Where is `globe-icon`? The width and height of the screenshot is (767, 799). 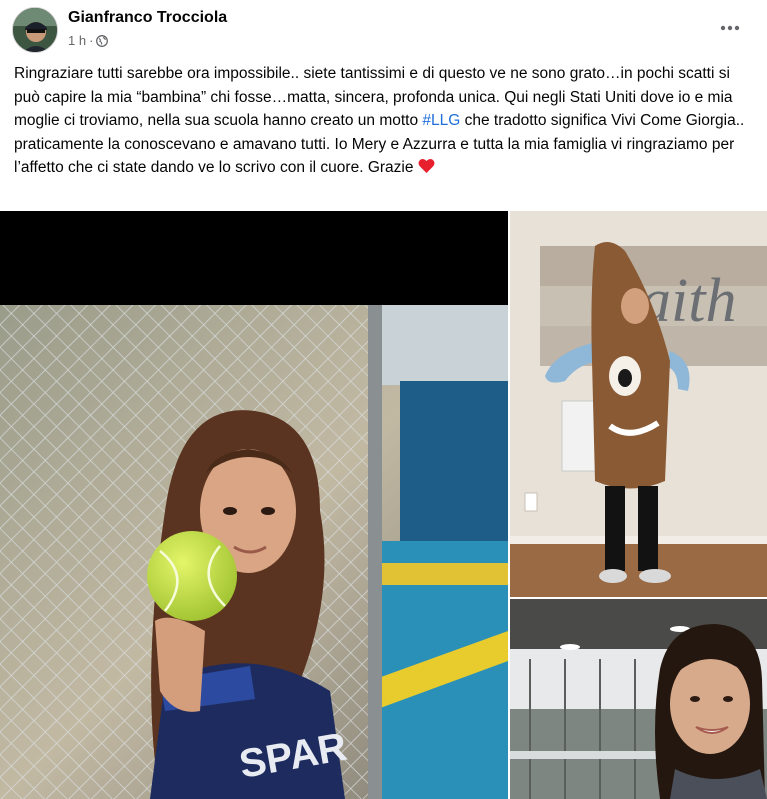
globe-icon is located at coordinates (102, 40).